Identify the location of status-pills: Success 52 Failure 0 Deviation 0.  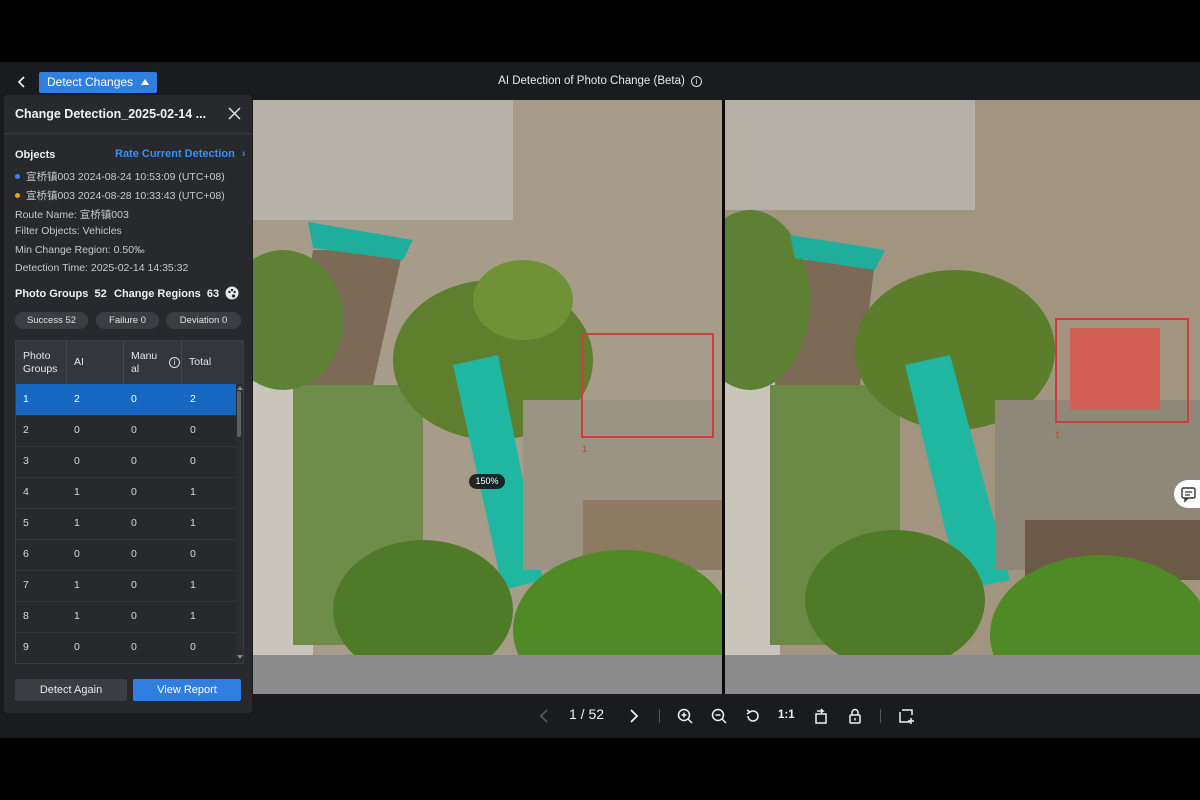
(128, 321).